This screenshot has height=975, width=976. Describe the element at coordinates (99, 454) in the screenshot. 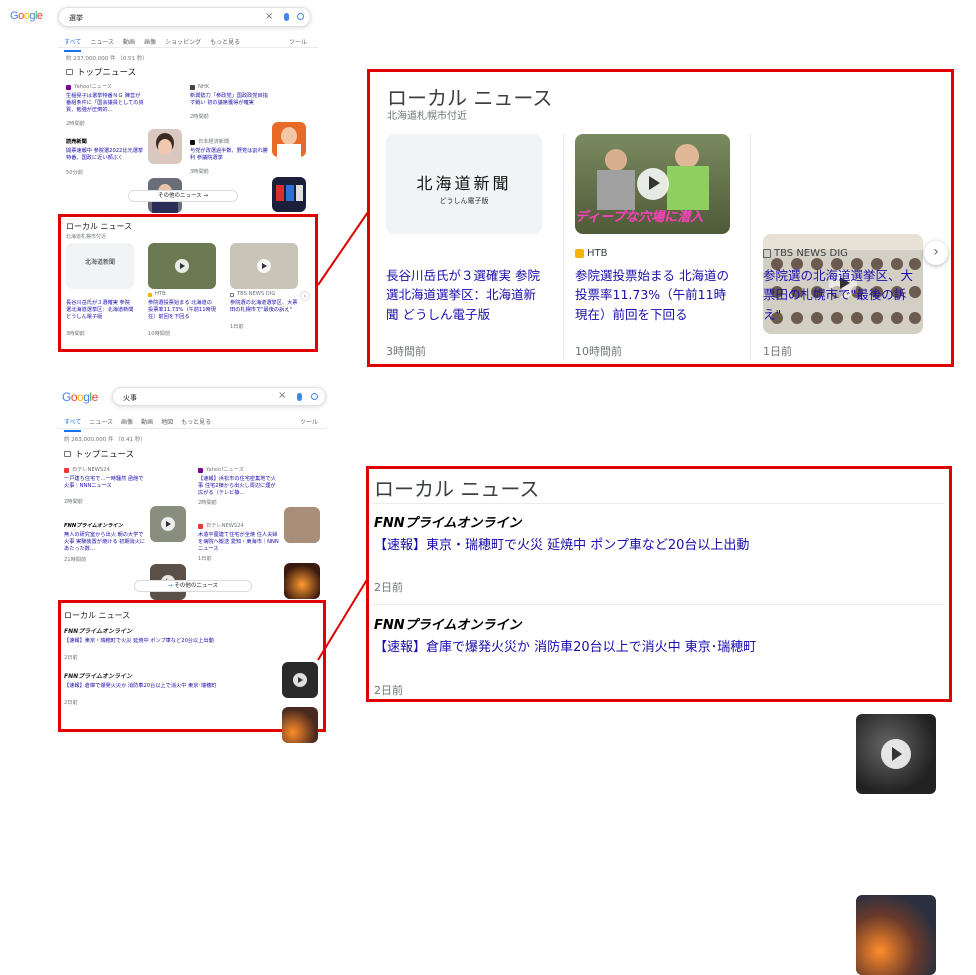

I see `top-news-header: トップニュース` at that location.